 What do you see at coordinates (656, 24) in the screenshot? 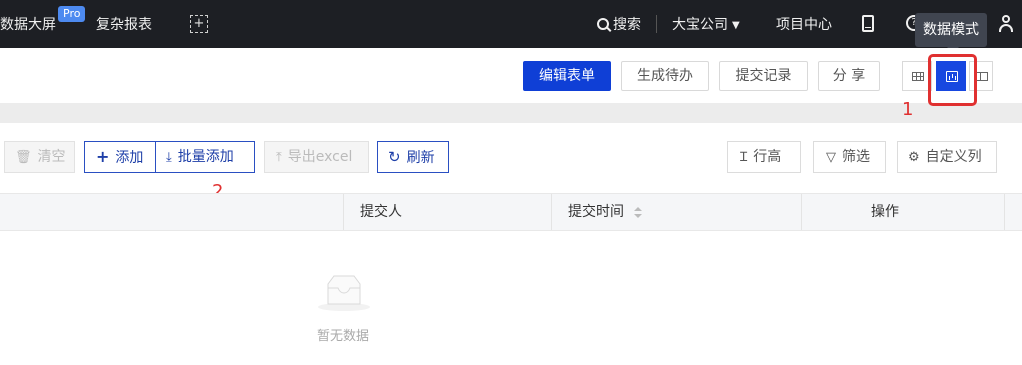
I see `nav-divider` at bounding box center [656, 24].